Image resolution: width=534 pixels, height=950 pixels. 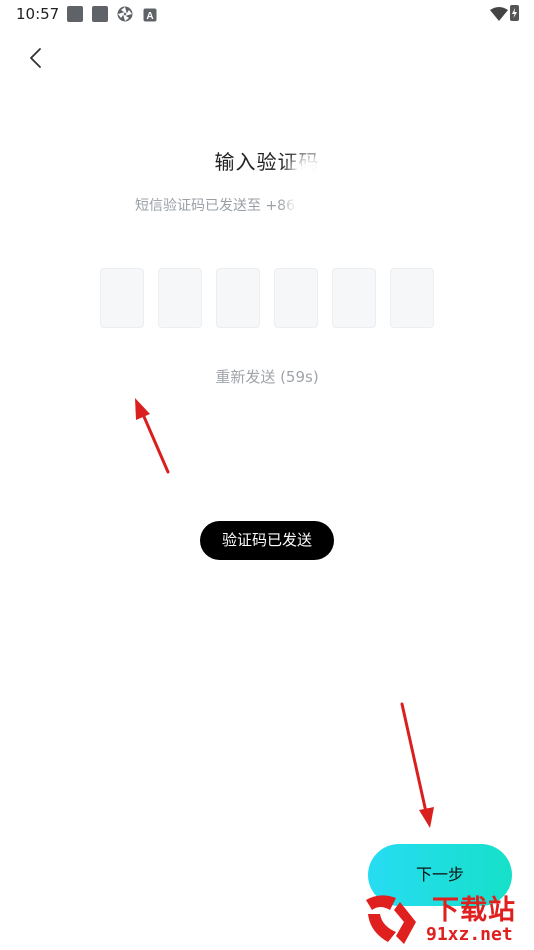 I want to click on status-bar: 10:57 A, so click(x=267, y=14).